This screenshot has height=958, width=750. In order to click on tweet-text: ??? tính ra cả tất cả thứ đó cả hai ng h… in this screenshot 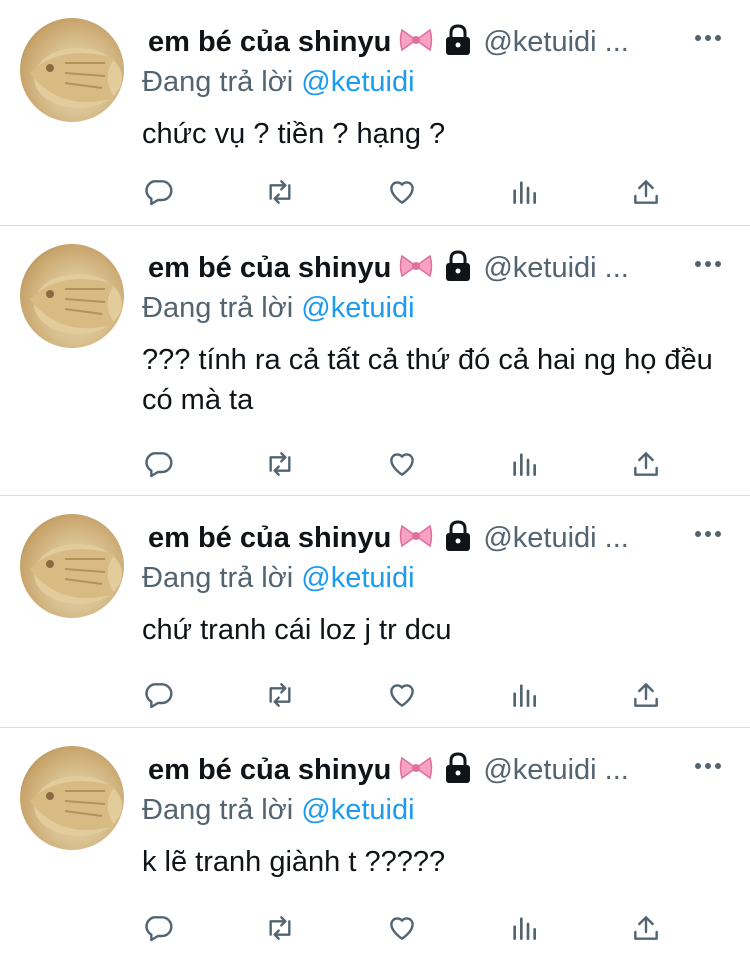, I will do `click(427, 380)`.